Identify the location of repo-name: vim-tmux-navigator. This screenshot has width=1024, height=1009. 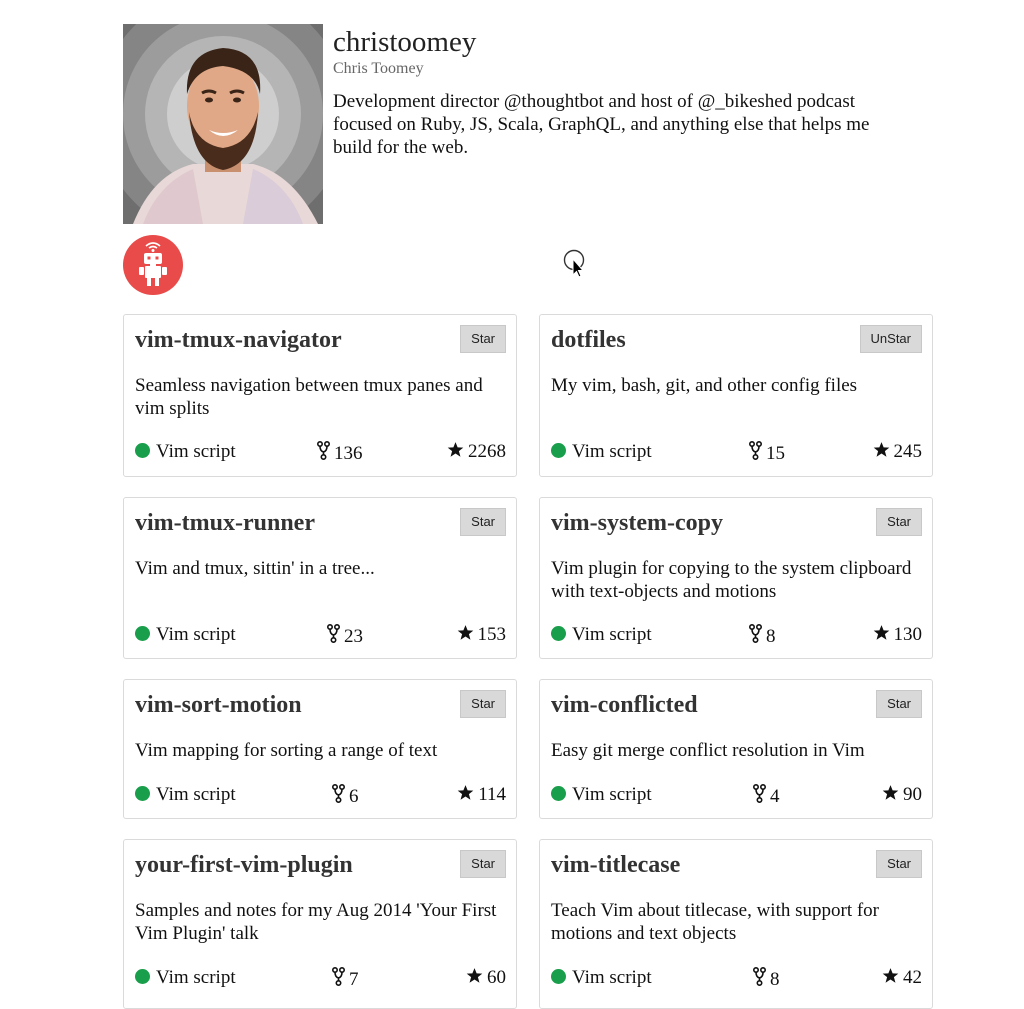
(238, 340).